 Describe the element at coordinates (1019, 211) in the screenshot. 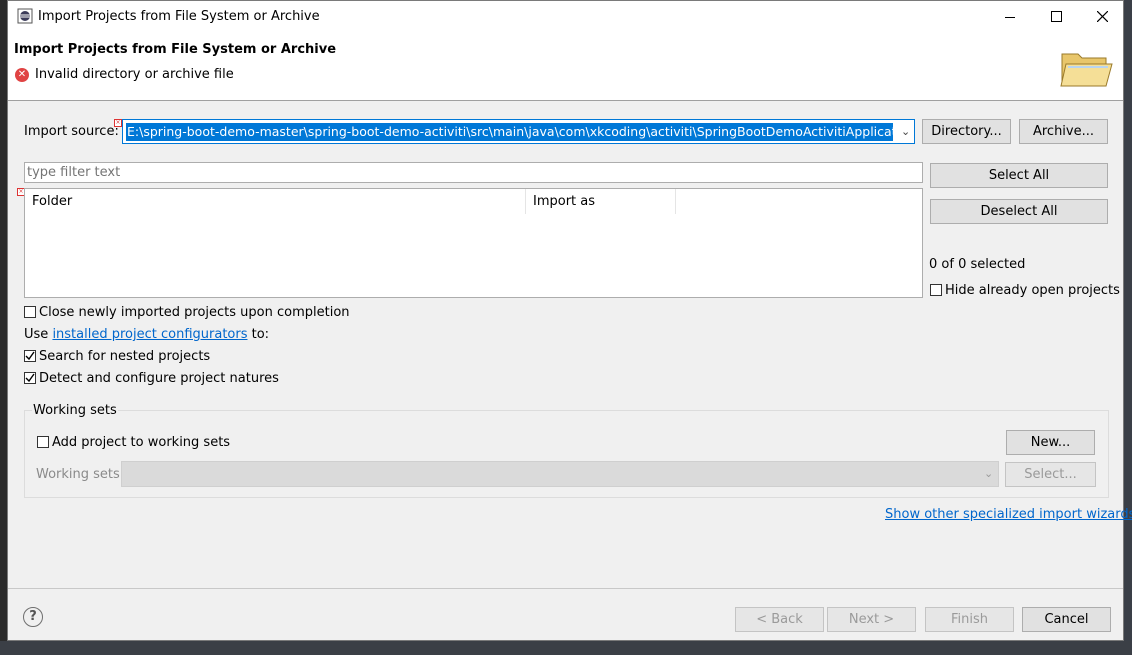

I see `deselect-all-button: Deselect All` at that location.